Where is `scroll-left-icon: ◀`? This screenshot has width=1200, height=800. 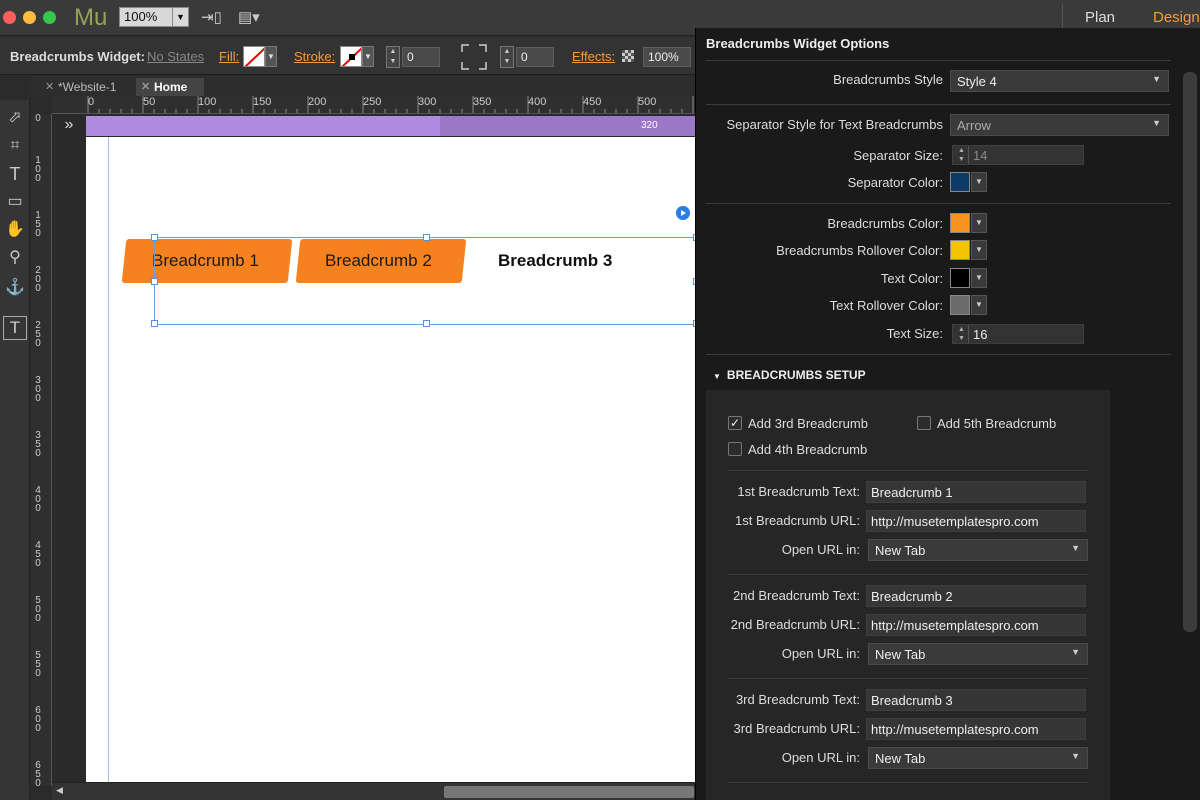
scroll-left-icon: ◀ is located at coordinates (59, 790).